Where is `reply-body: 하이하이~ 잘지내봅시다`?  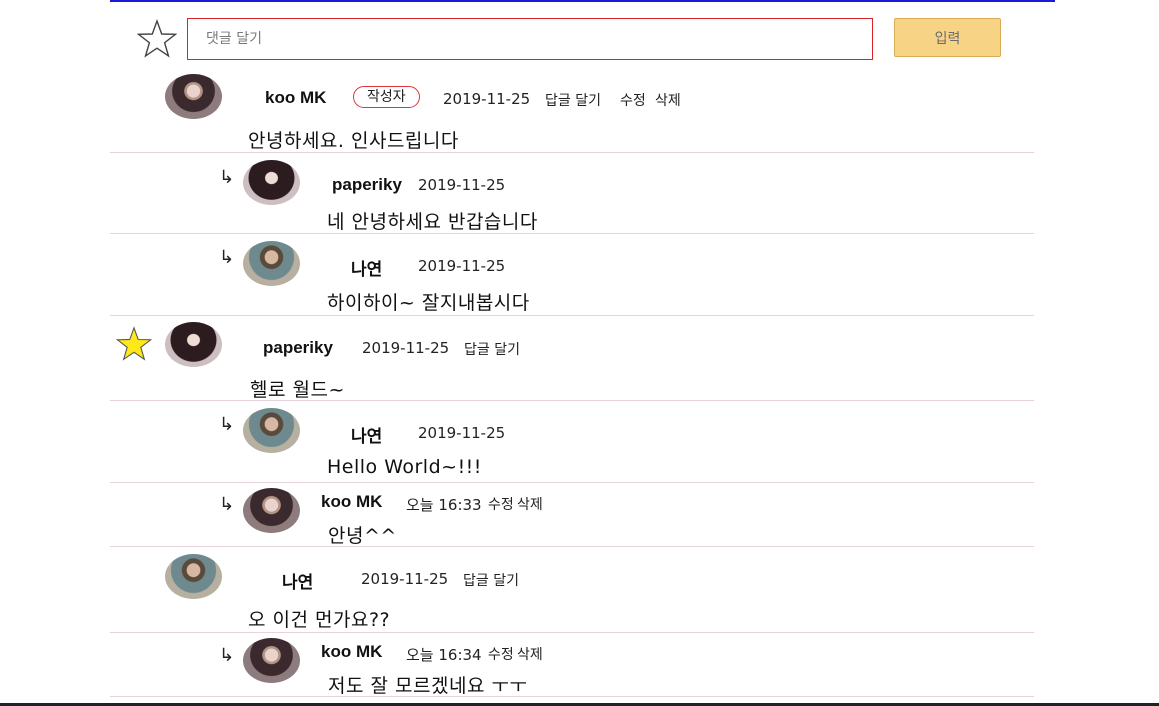
reply-body: 하이하이~ 잘지내봅시다 is located at coordinates (428, 303).